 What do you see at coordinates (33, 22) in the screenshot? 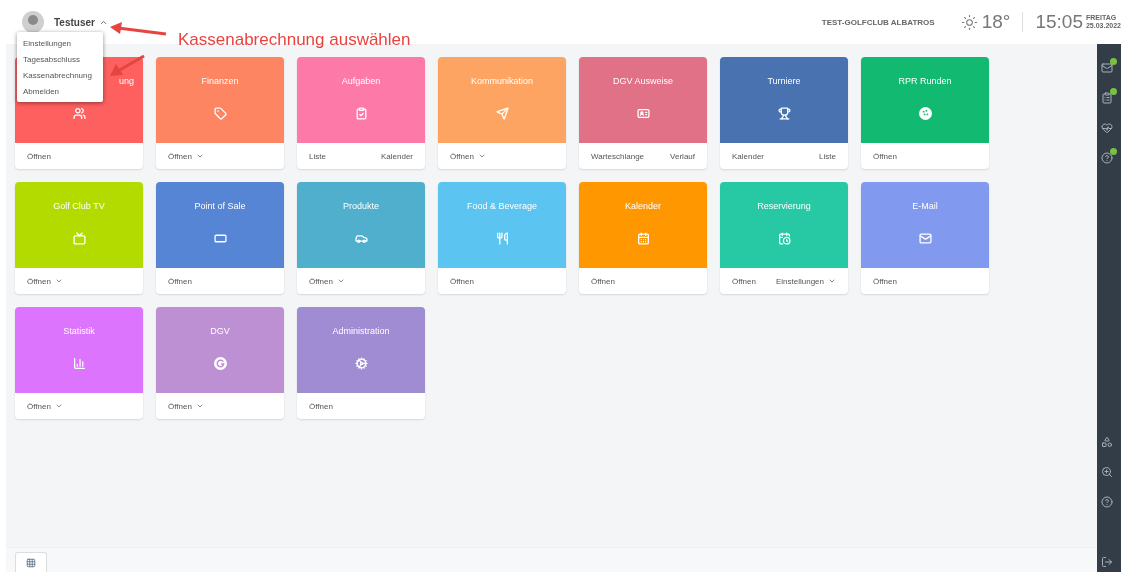
I see `avatar` at bounding box center [33, 22].